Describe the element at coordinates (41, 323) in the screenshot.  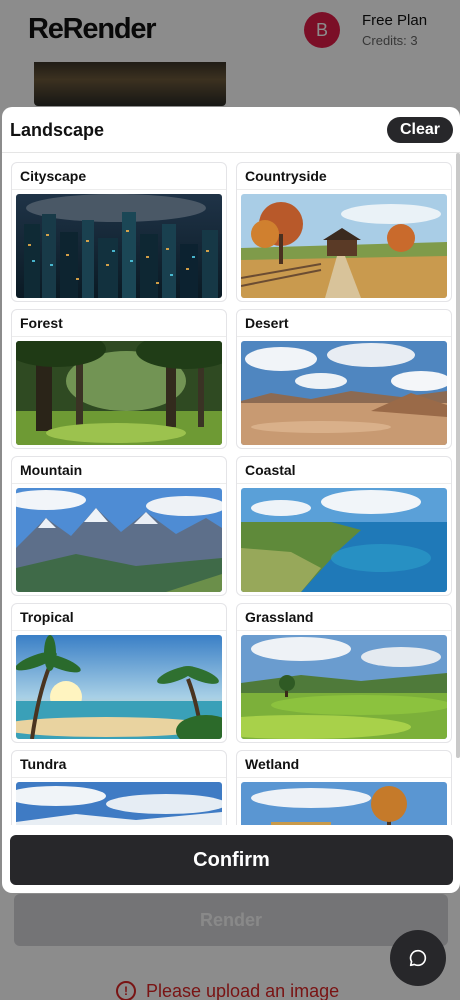
I see `option-label: Forest` at that location.